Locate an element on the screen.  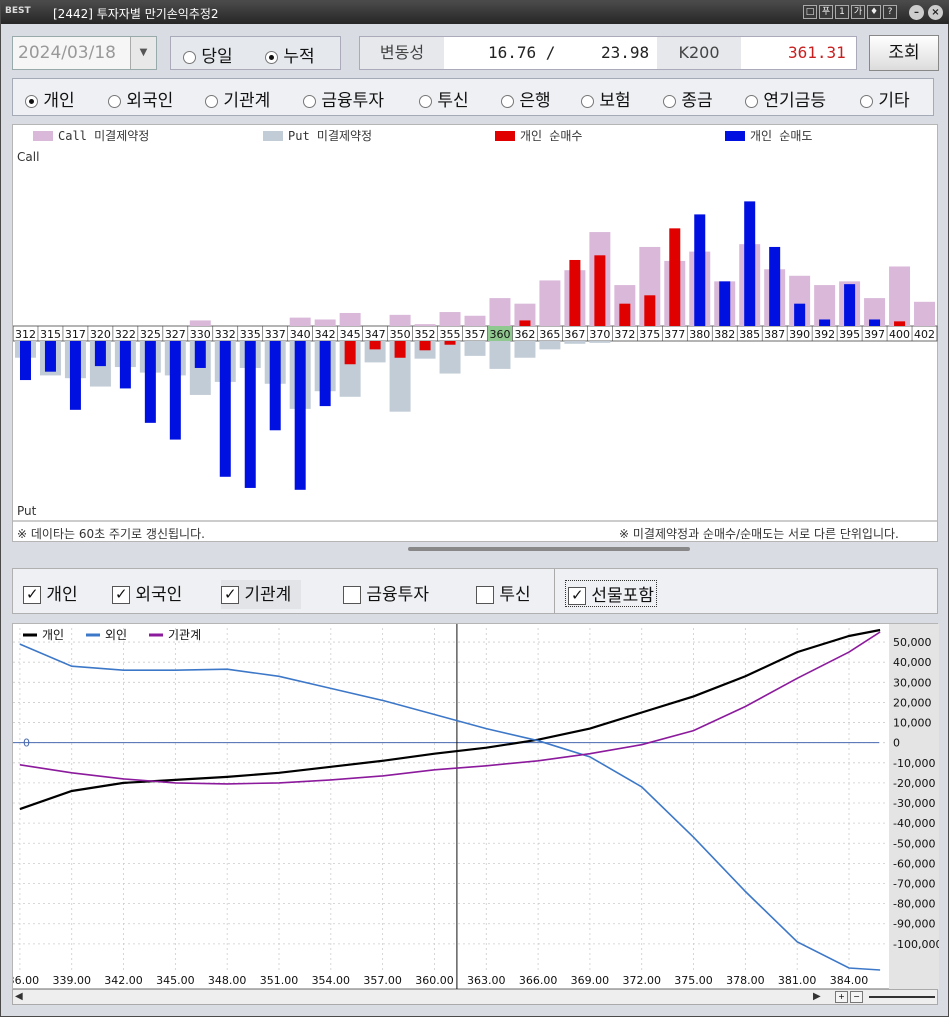
legend-swatch is located at coordinates (735, 136).